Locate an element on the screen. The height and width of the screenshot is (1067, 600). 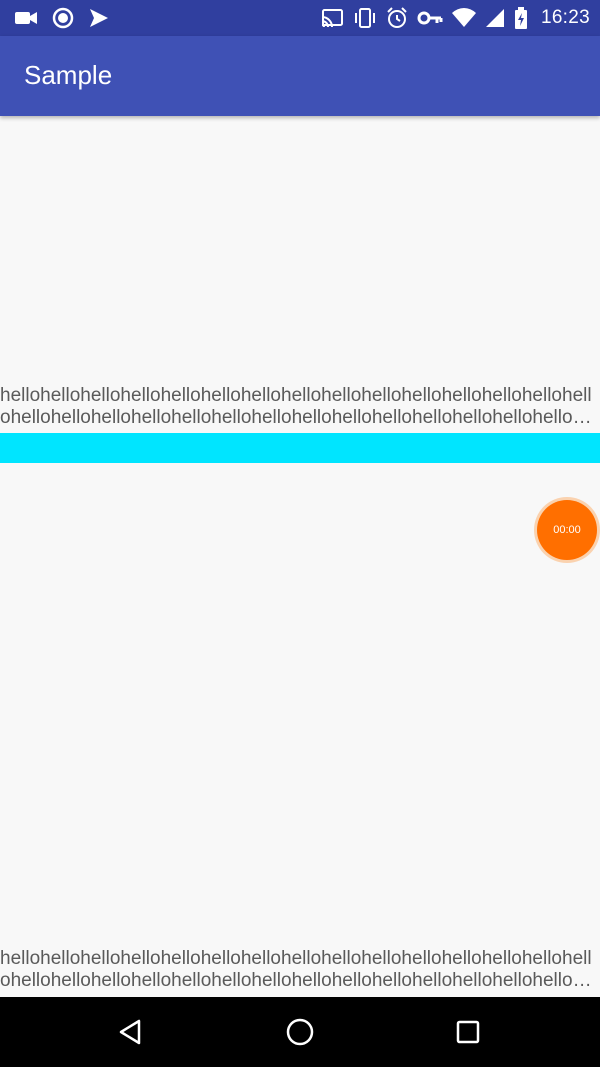
status-right-icons: 16:23 is located at coordinates (455, 18).